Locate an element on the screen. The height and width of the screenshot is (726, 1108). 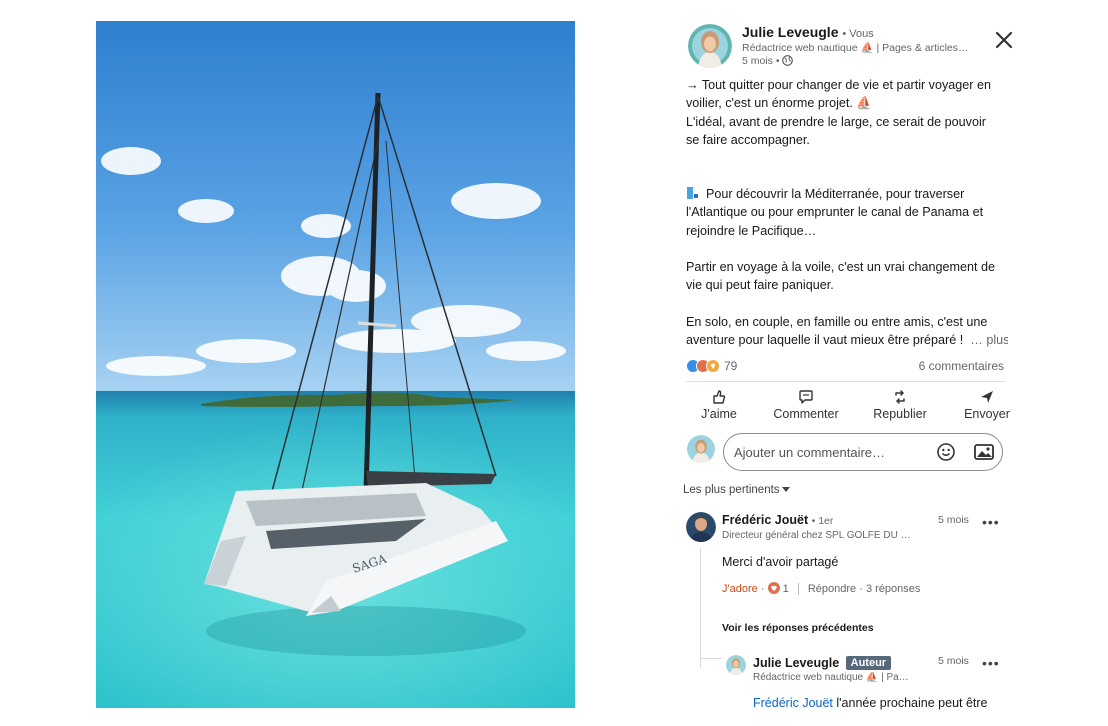
comment-composer is located at coordinates (846, 452).